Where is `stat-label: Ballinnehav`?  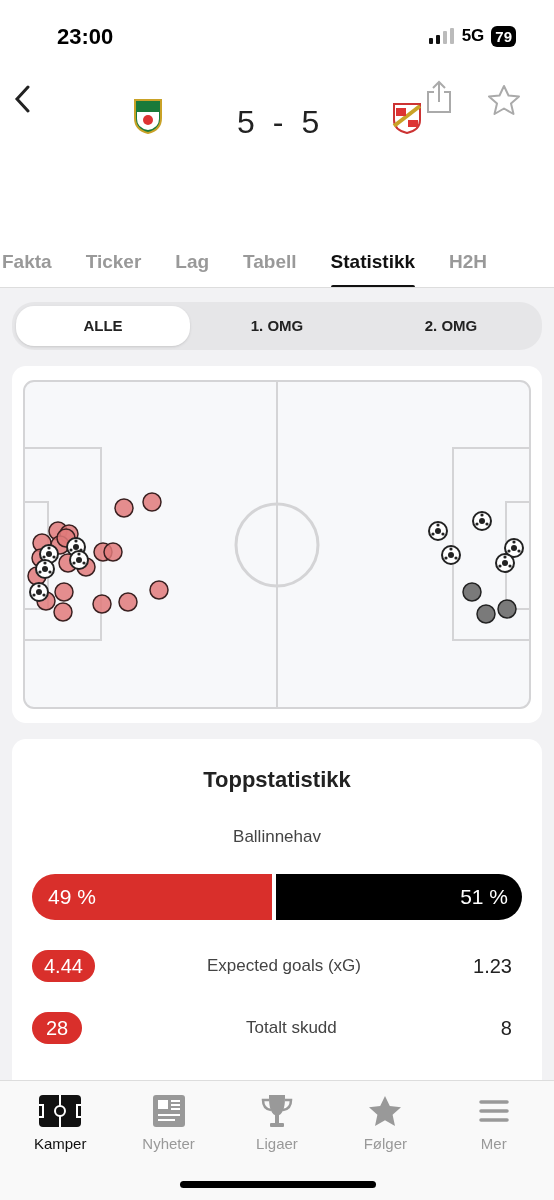 stat-label: Ballinnehav is located at coordinates (277, 837).